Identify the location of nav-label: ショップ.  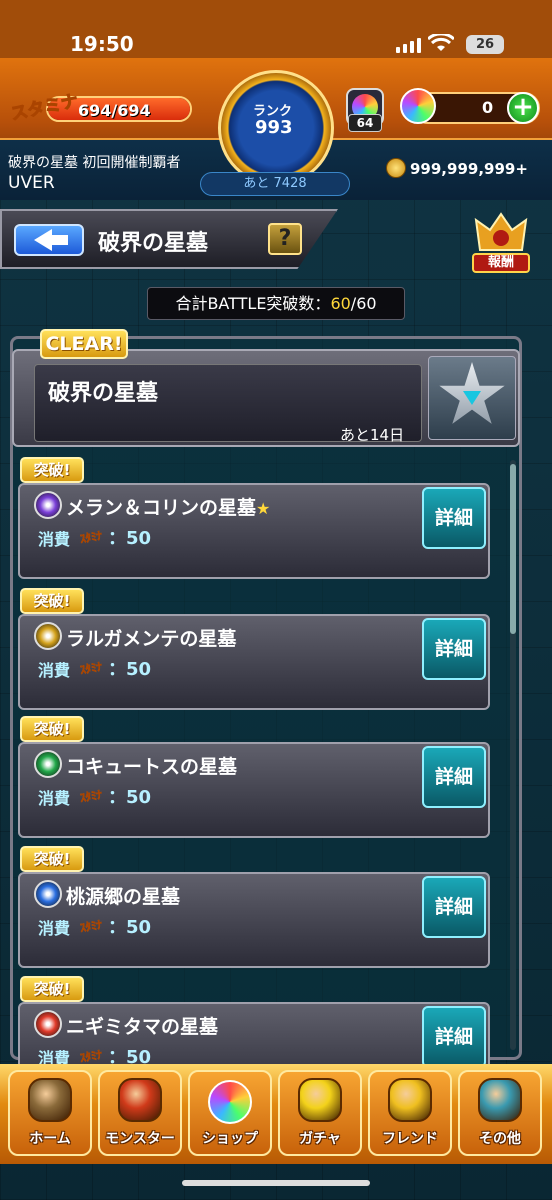
(230, 1139).